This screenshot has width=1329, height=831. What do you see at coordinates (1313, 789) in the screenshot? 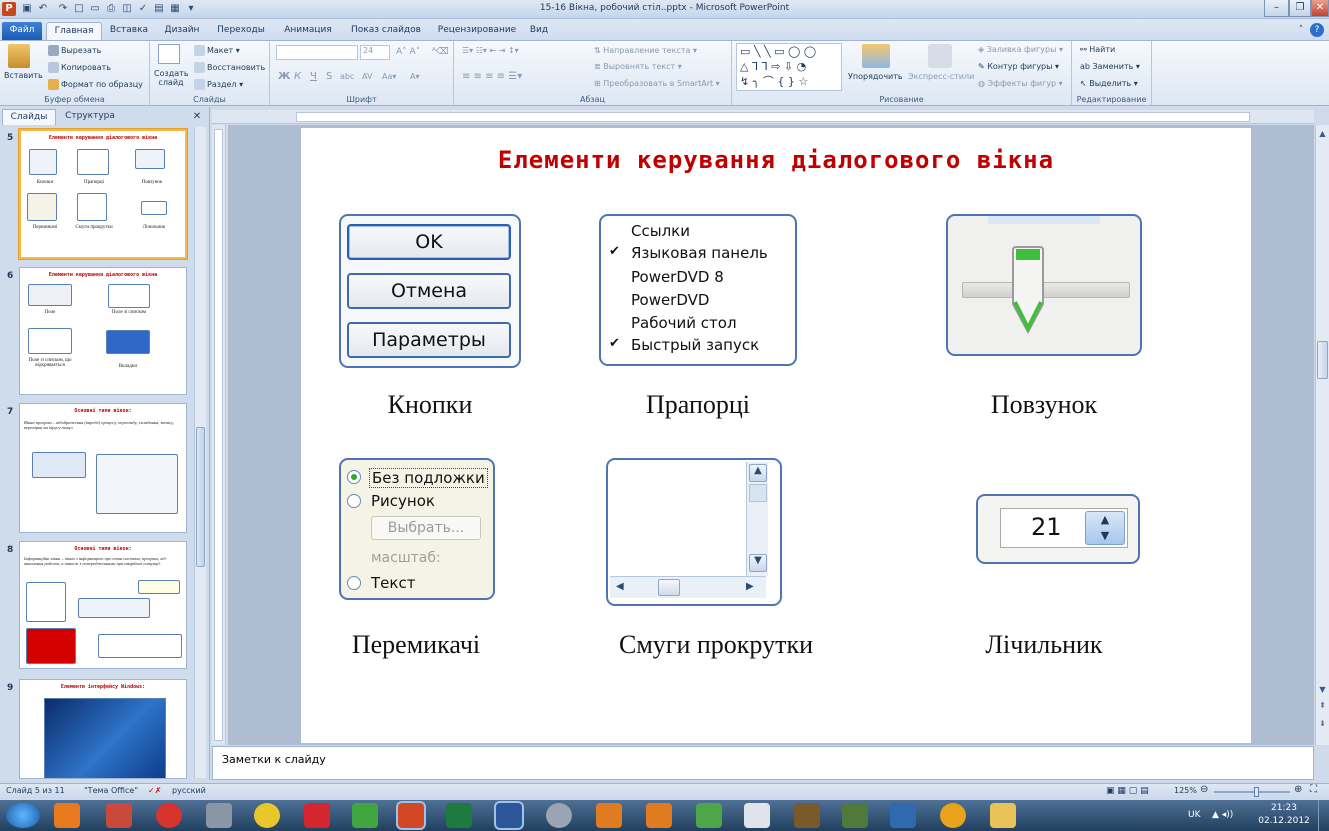
I see `fit-slide-icon: ⛶` at bounding box center [1313, 789].